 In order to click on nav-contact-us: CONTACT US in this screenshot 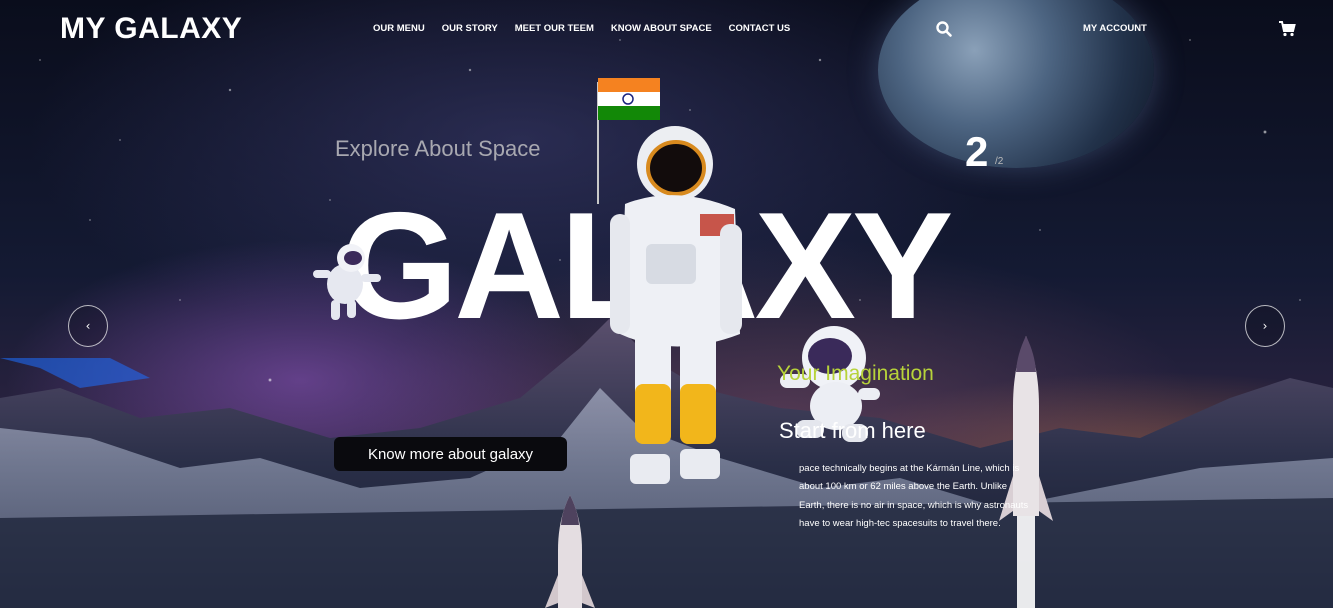, I will do `click(760, 28)`.